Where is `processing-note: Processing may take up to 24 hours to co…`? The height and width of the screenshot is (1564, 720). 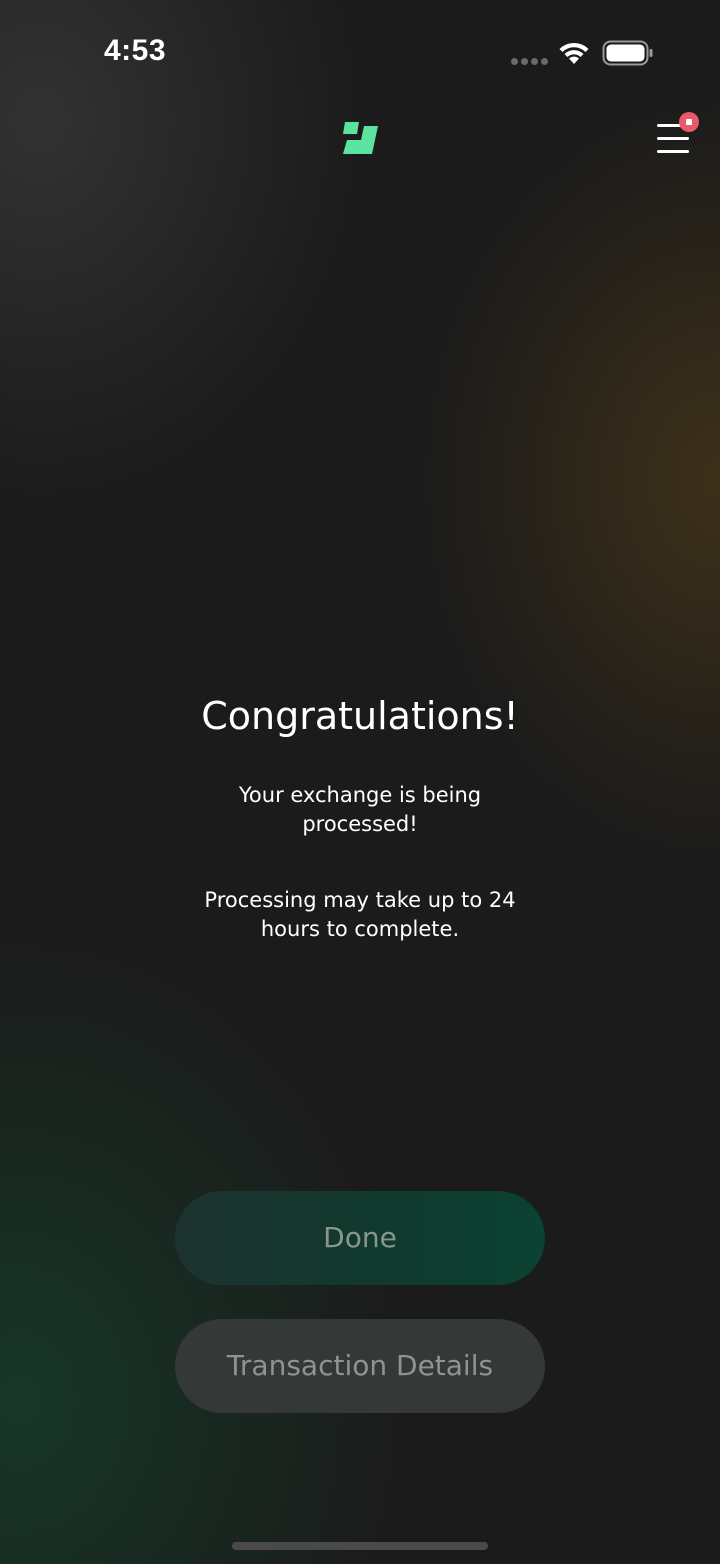 processing-note: Processing may take up to 24 hours to co… is located at coordinates (360, 914).